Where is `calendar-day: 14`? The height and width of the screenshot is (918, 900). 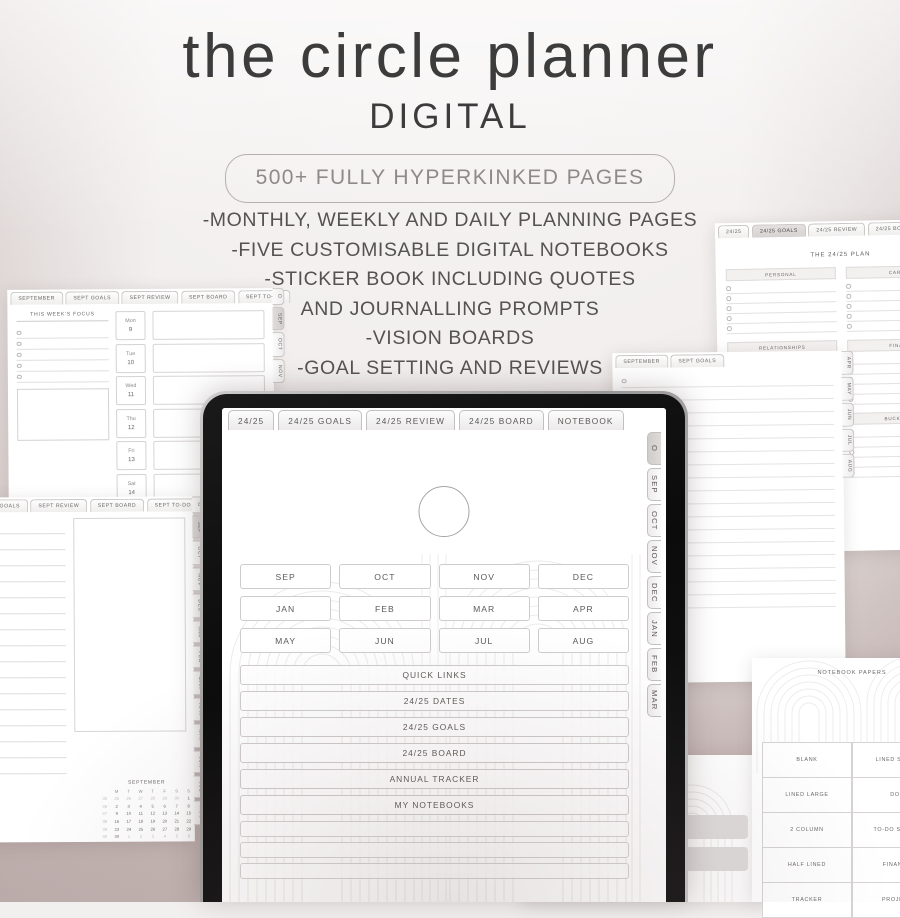
calendar-day: 14 is located at coordinates (177, 814).